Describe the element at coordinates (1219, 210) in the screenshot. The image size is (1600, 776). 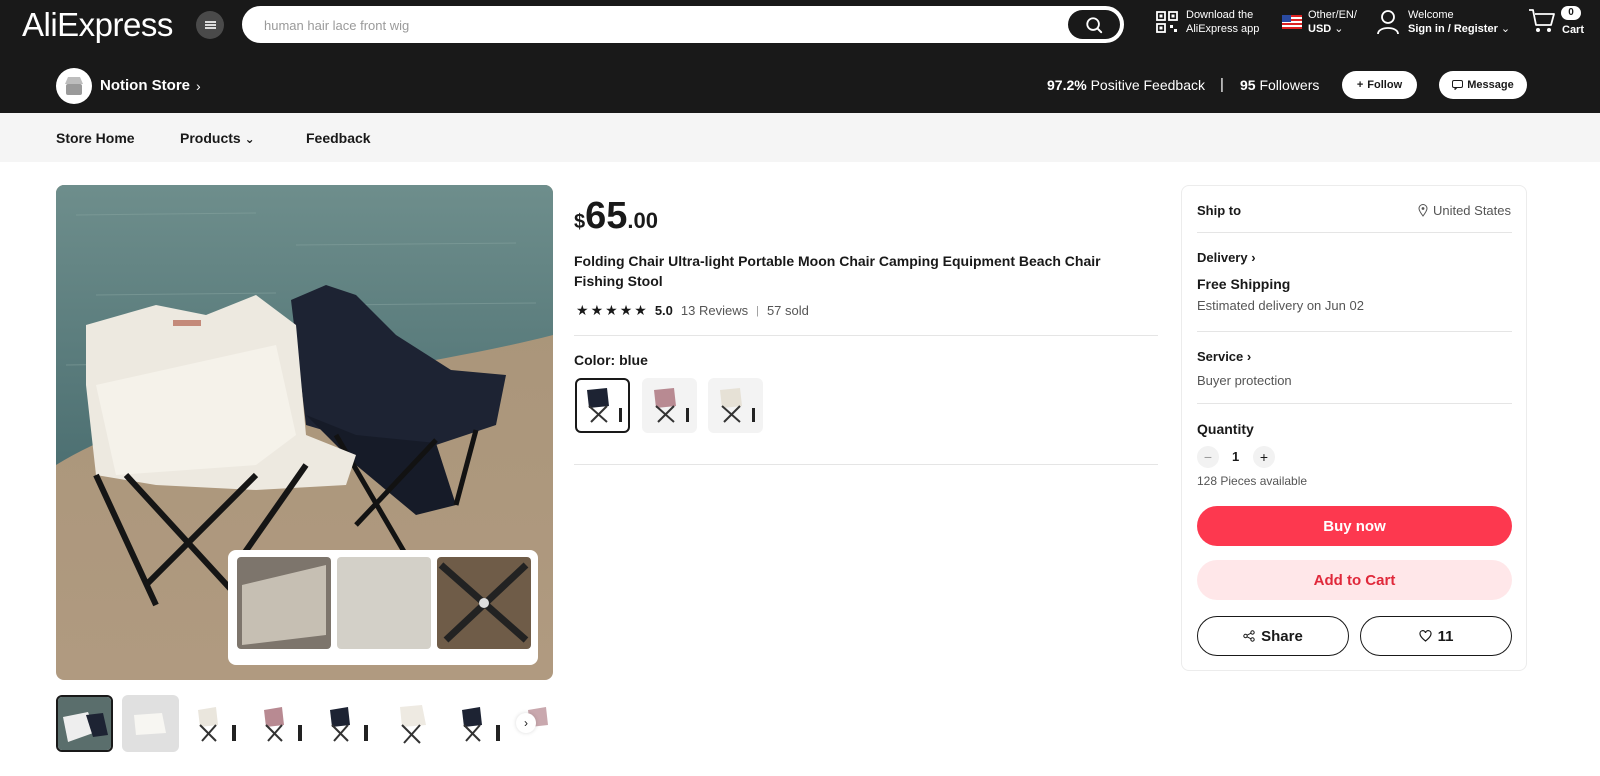
I see `ship-to-label: Ship to` at that location.